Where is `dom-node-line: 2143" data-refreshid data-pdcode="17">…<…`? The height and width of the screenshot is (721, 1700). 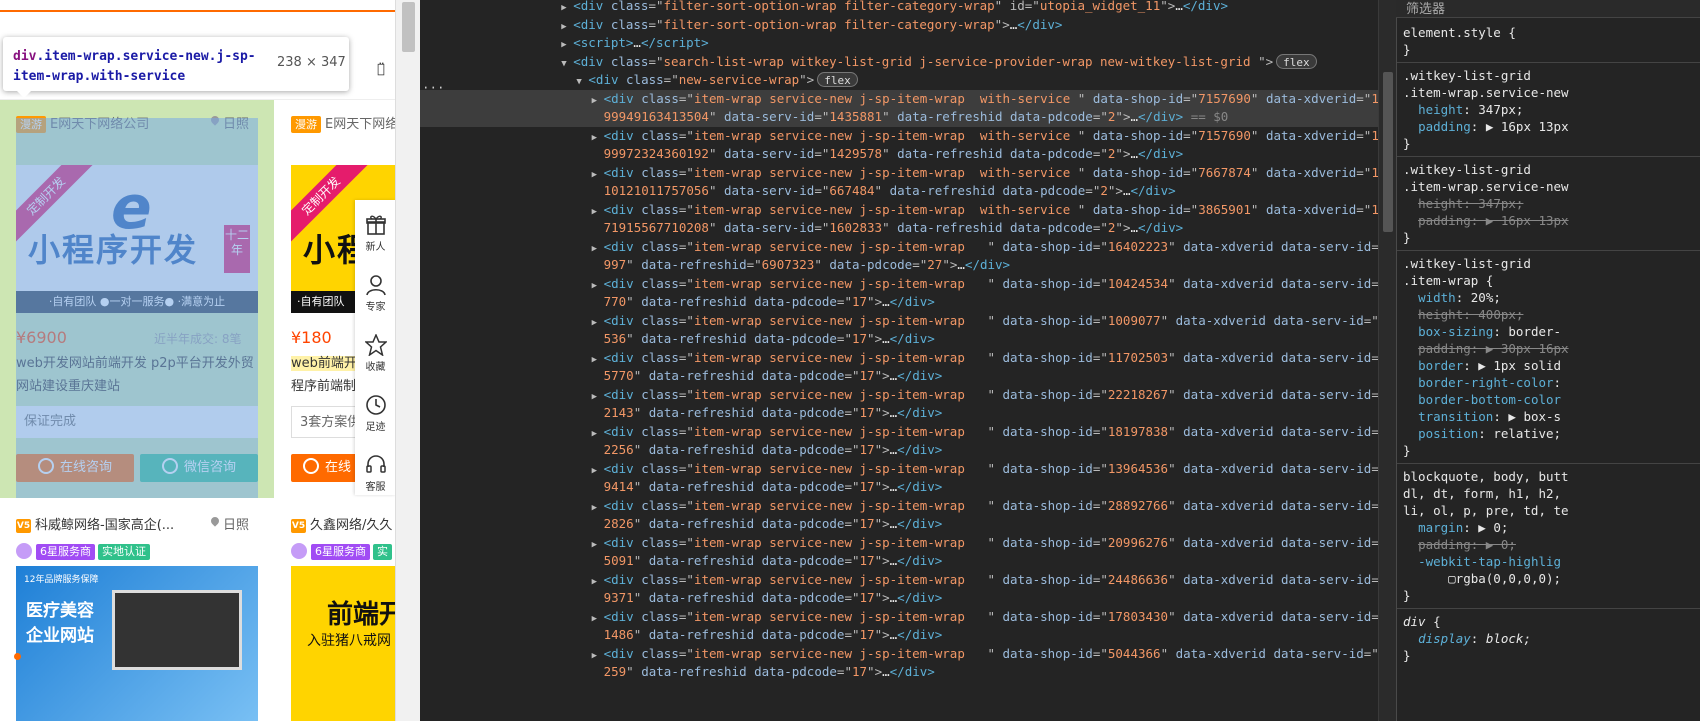
dom-node-line: 2143" data-refreshid data-pdcode="17">…<… is located at coordinates (899, 413).